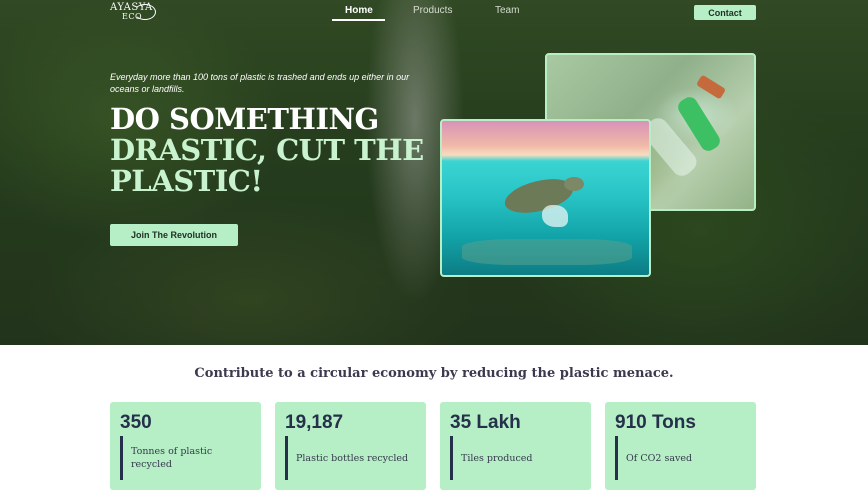 This screenshot has height=495, width=868. I want to click on stat-card-tiles: 35 Lakh Tiles produced, so click(515, 446).